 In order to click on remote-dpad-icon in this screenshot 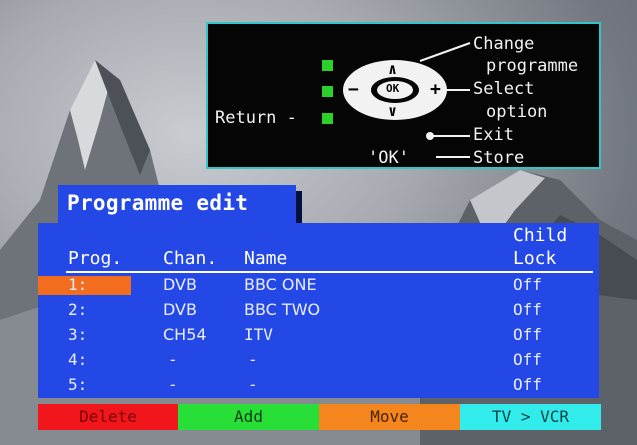, I will do `click(407, 100)`.